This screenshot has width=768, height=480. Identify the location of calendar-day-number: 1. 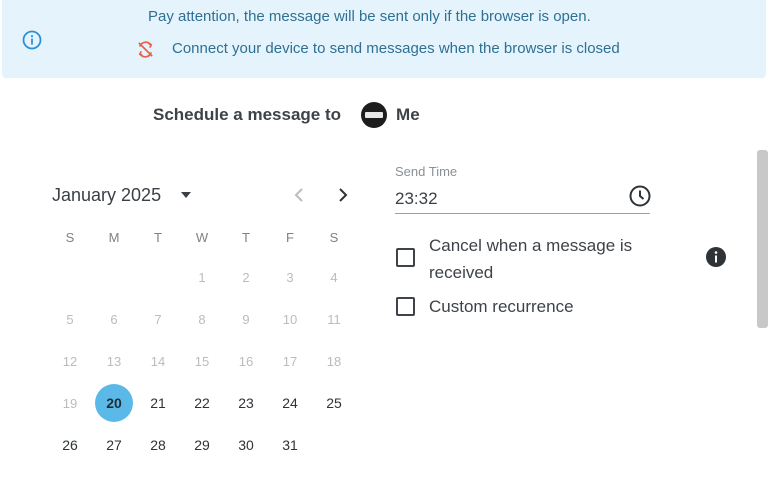
(202, 277).